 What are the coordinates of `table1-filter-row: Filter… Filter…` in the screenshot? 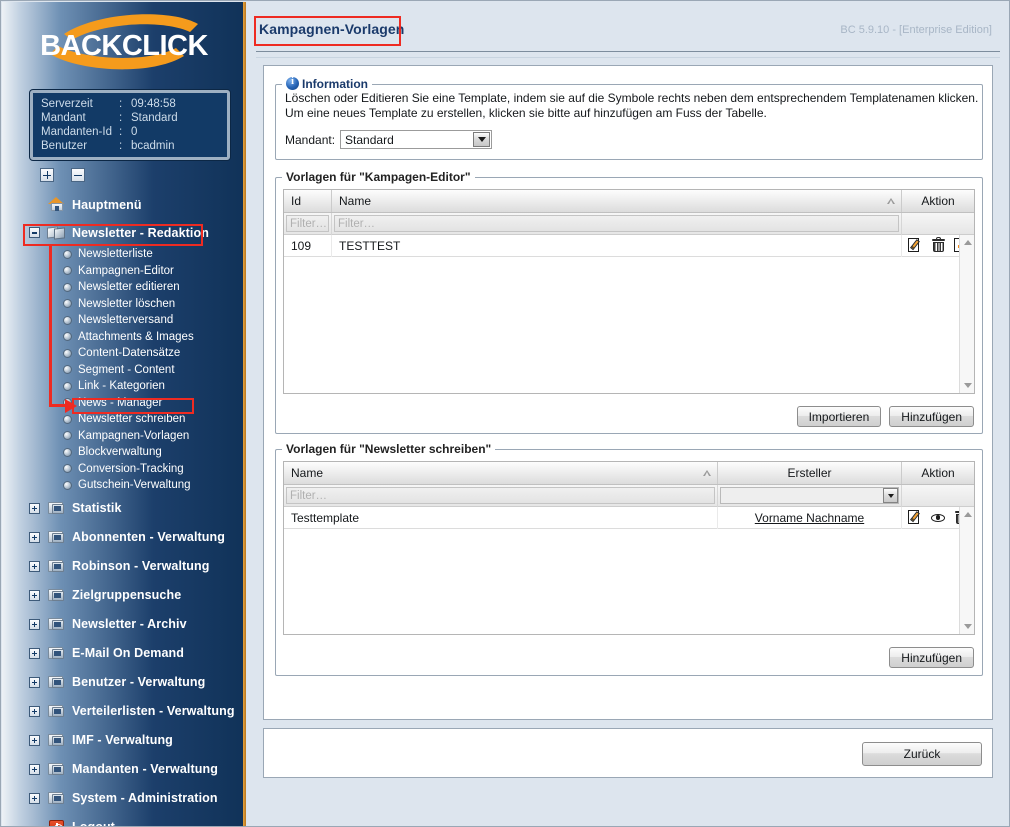 It's located at (629, 223).